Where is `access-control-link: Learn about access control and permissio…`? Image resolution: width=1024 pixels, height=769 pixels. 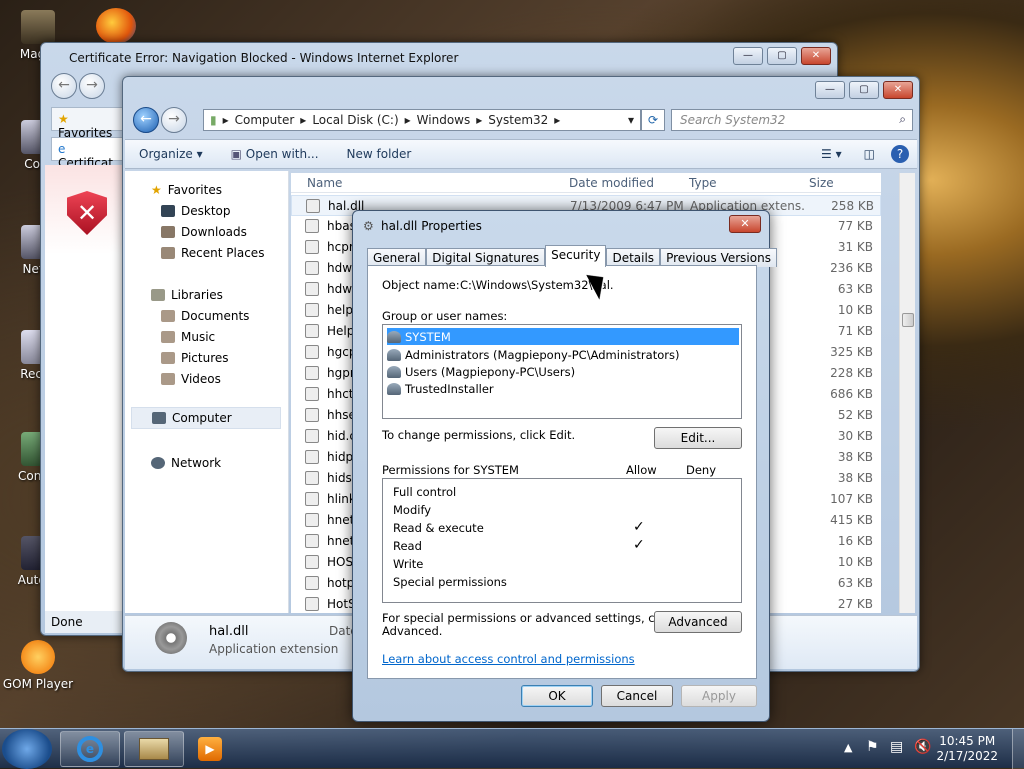
access-control-link: Learn about access control and permissio… is located at coordinates (508, 659).